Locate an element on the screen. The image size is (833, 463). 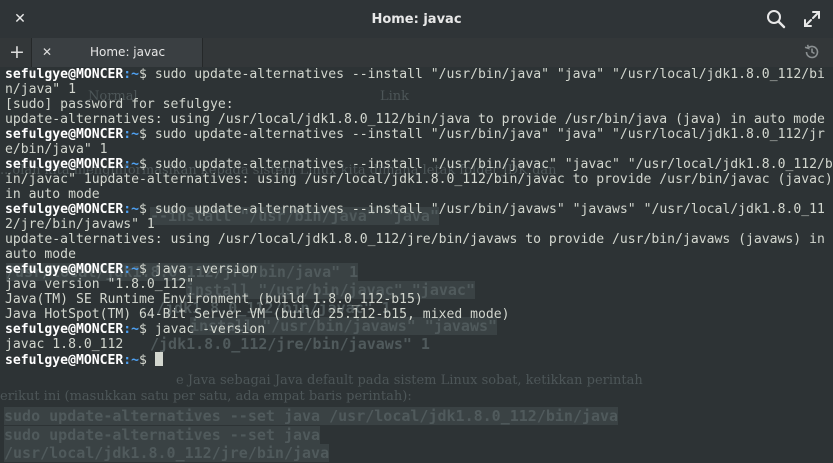
window-titlebar: ✕ Home: javac is located at coordinates (416, 19).